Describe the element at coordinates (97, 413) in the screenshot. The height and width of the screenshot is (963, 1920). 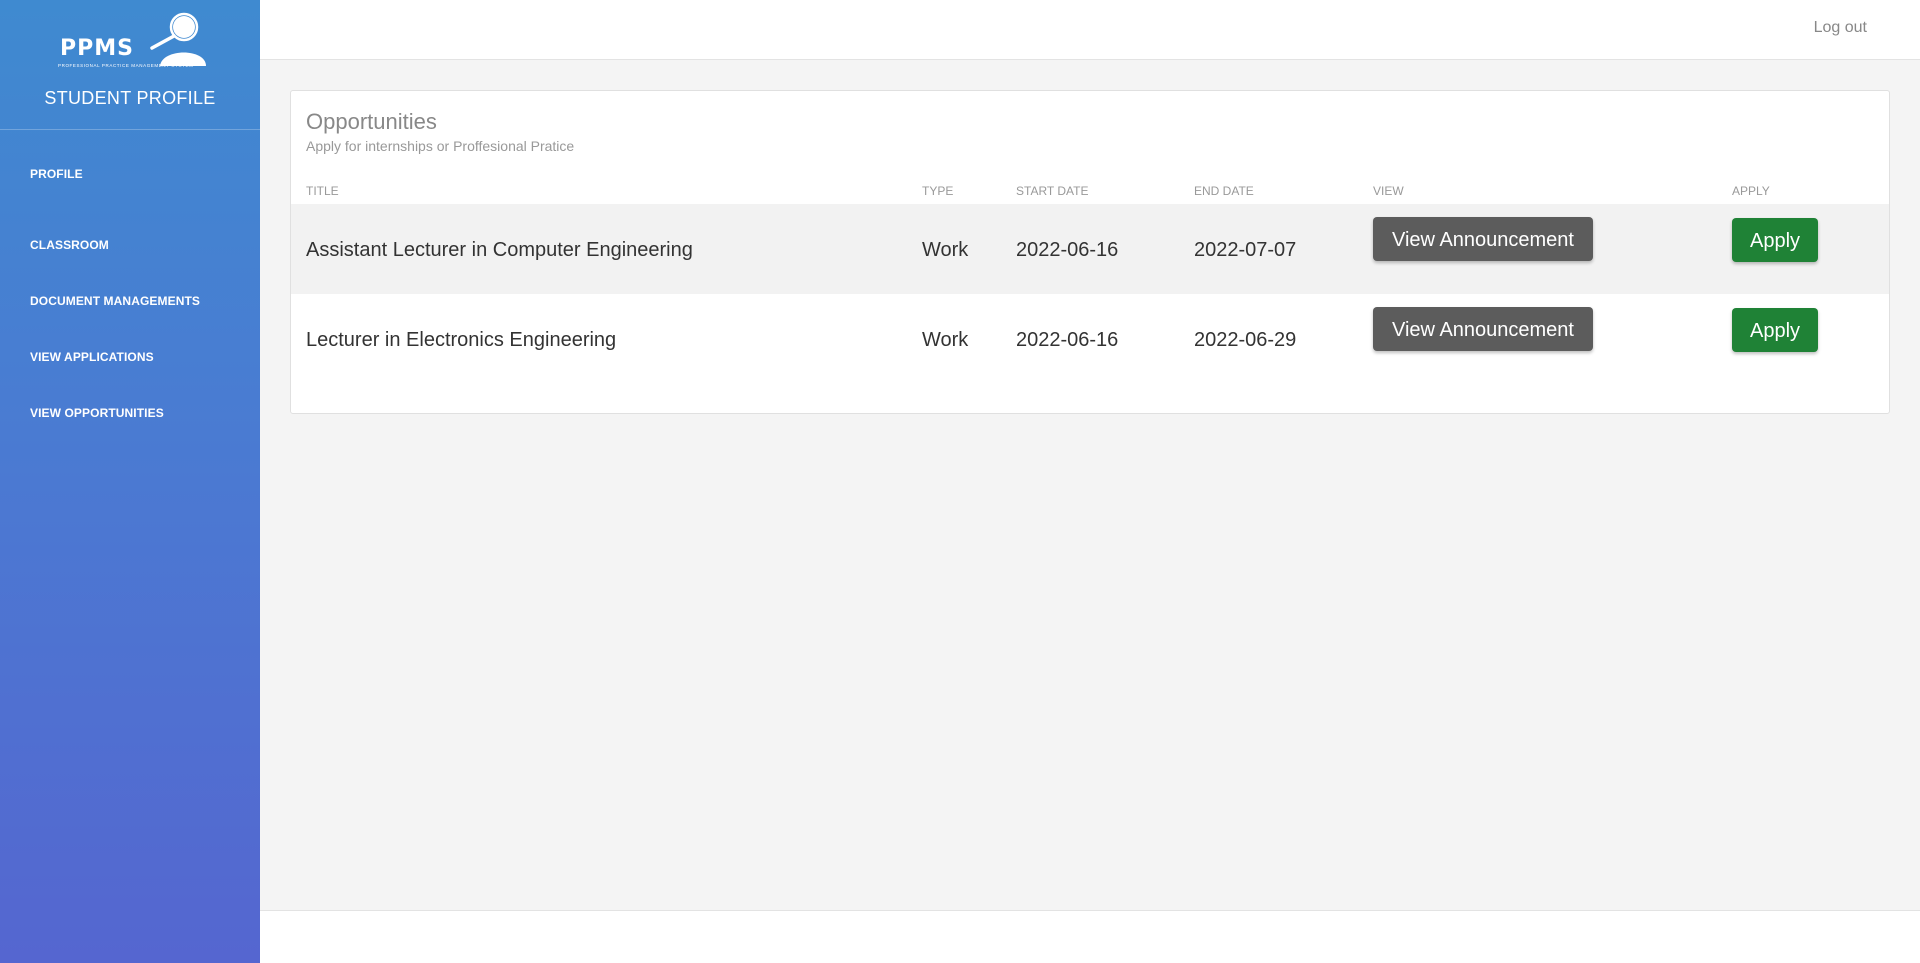
I see `sidebar-item-view-opportunities: VIEW OPPORTUNITIES` at that location.